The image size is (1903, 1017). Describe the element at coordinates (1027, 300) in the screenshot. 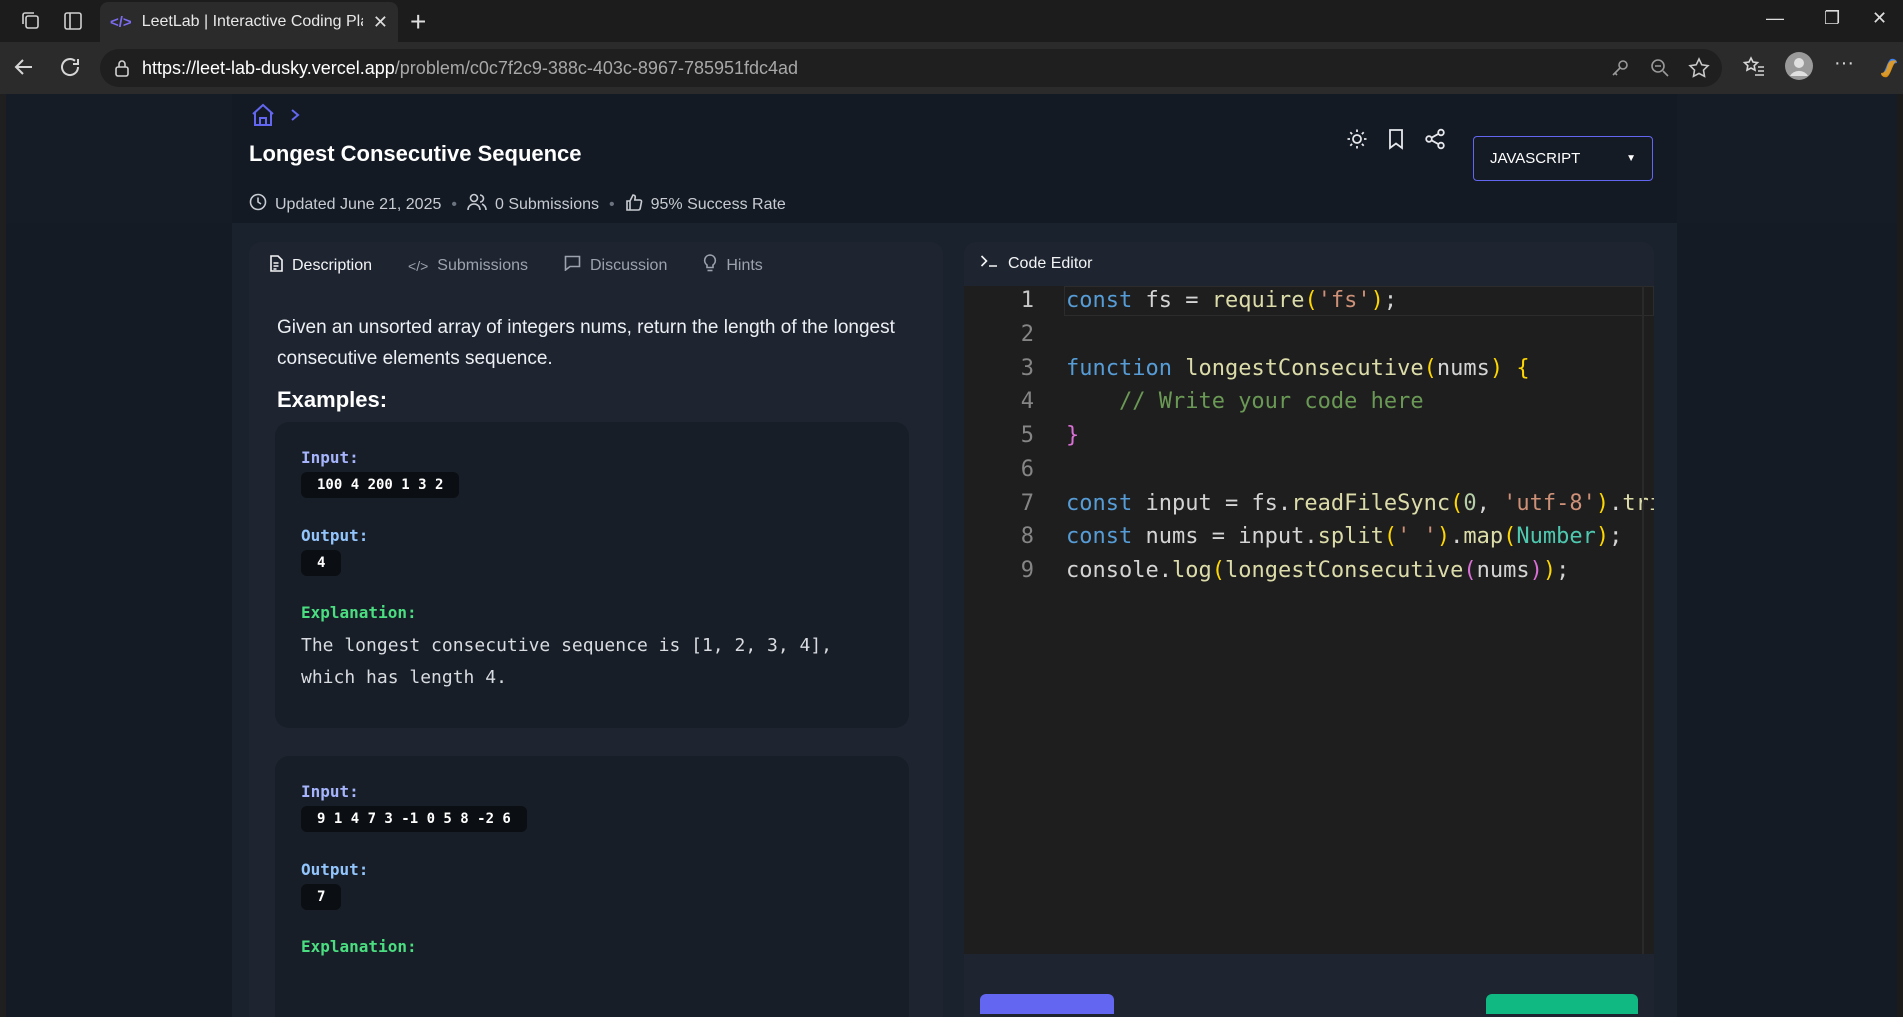

I see `line-number: 1` at that location.